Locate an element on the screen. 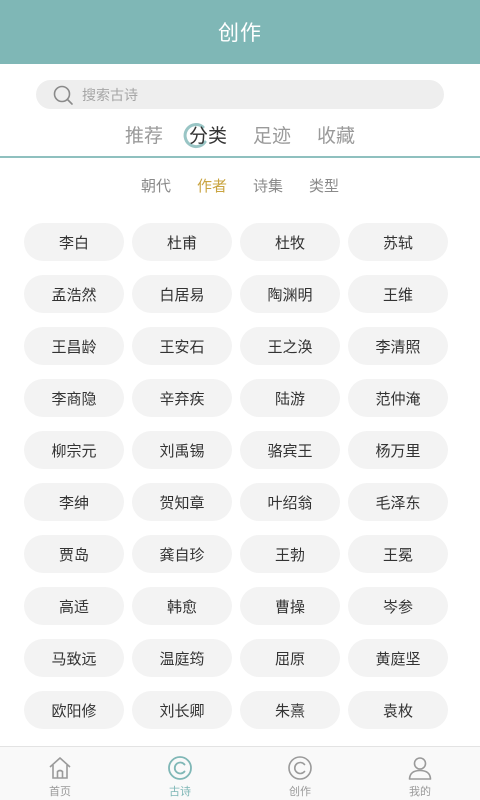 The width and height of the screenshot is (480, 800). search-placeholder: 搜索古诗 is located at coordinates (110, 95).